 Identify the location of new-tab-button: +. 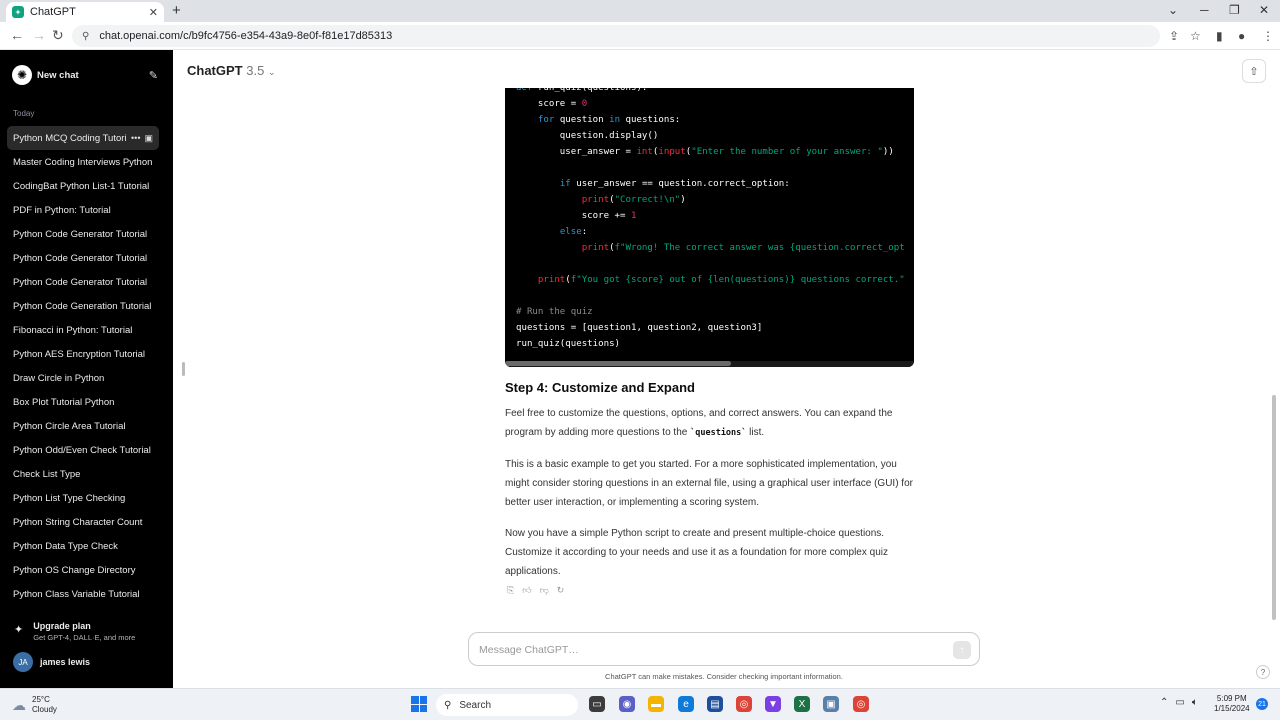
(176, 10).